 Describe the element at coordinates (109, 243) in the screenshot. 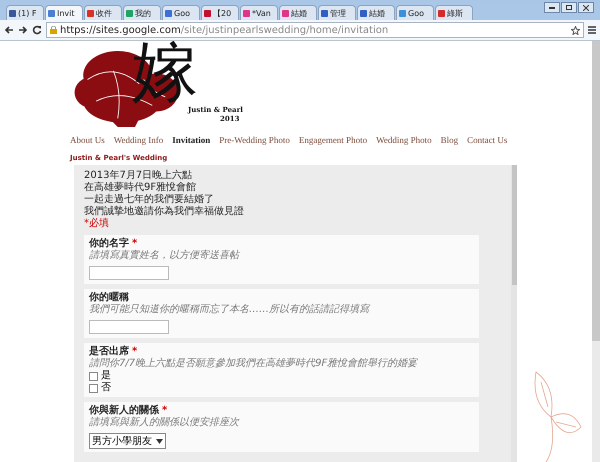

I see `question-title: 你的名字` at that location.